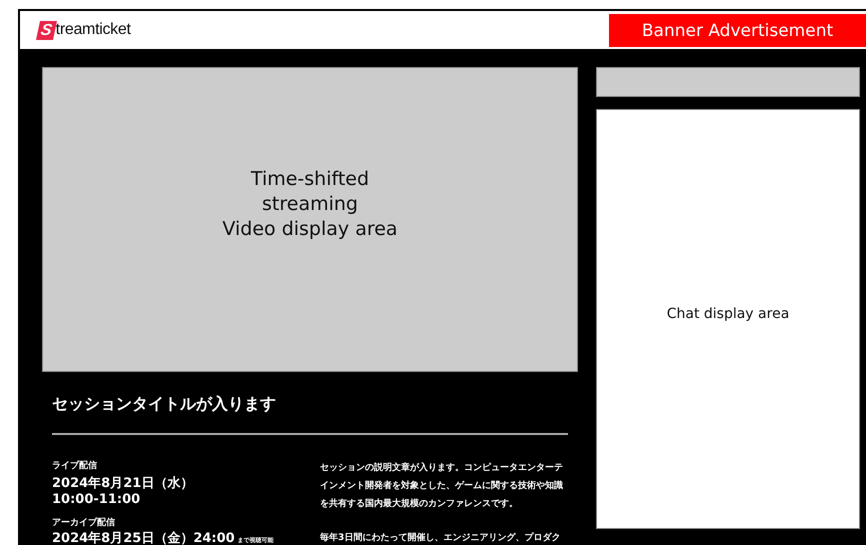  What do you see at coordinates (441, 538) in the screenshot?
I see `session-description: 毎年3日間にわたって開催し、エンジニアリング、プロダク` at bounding box center [441, 538].